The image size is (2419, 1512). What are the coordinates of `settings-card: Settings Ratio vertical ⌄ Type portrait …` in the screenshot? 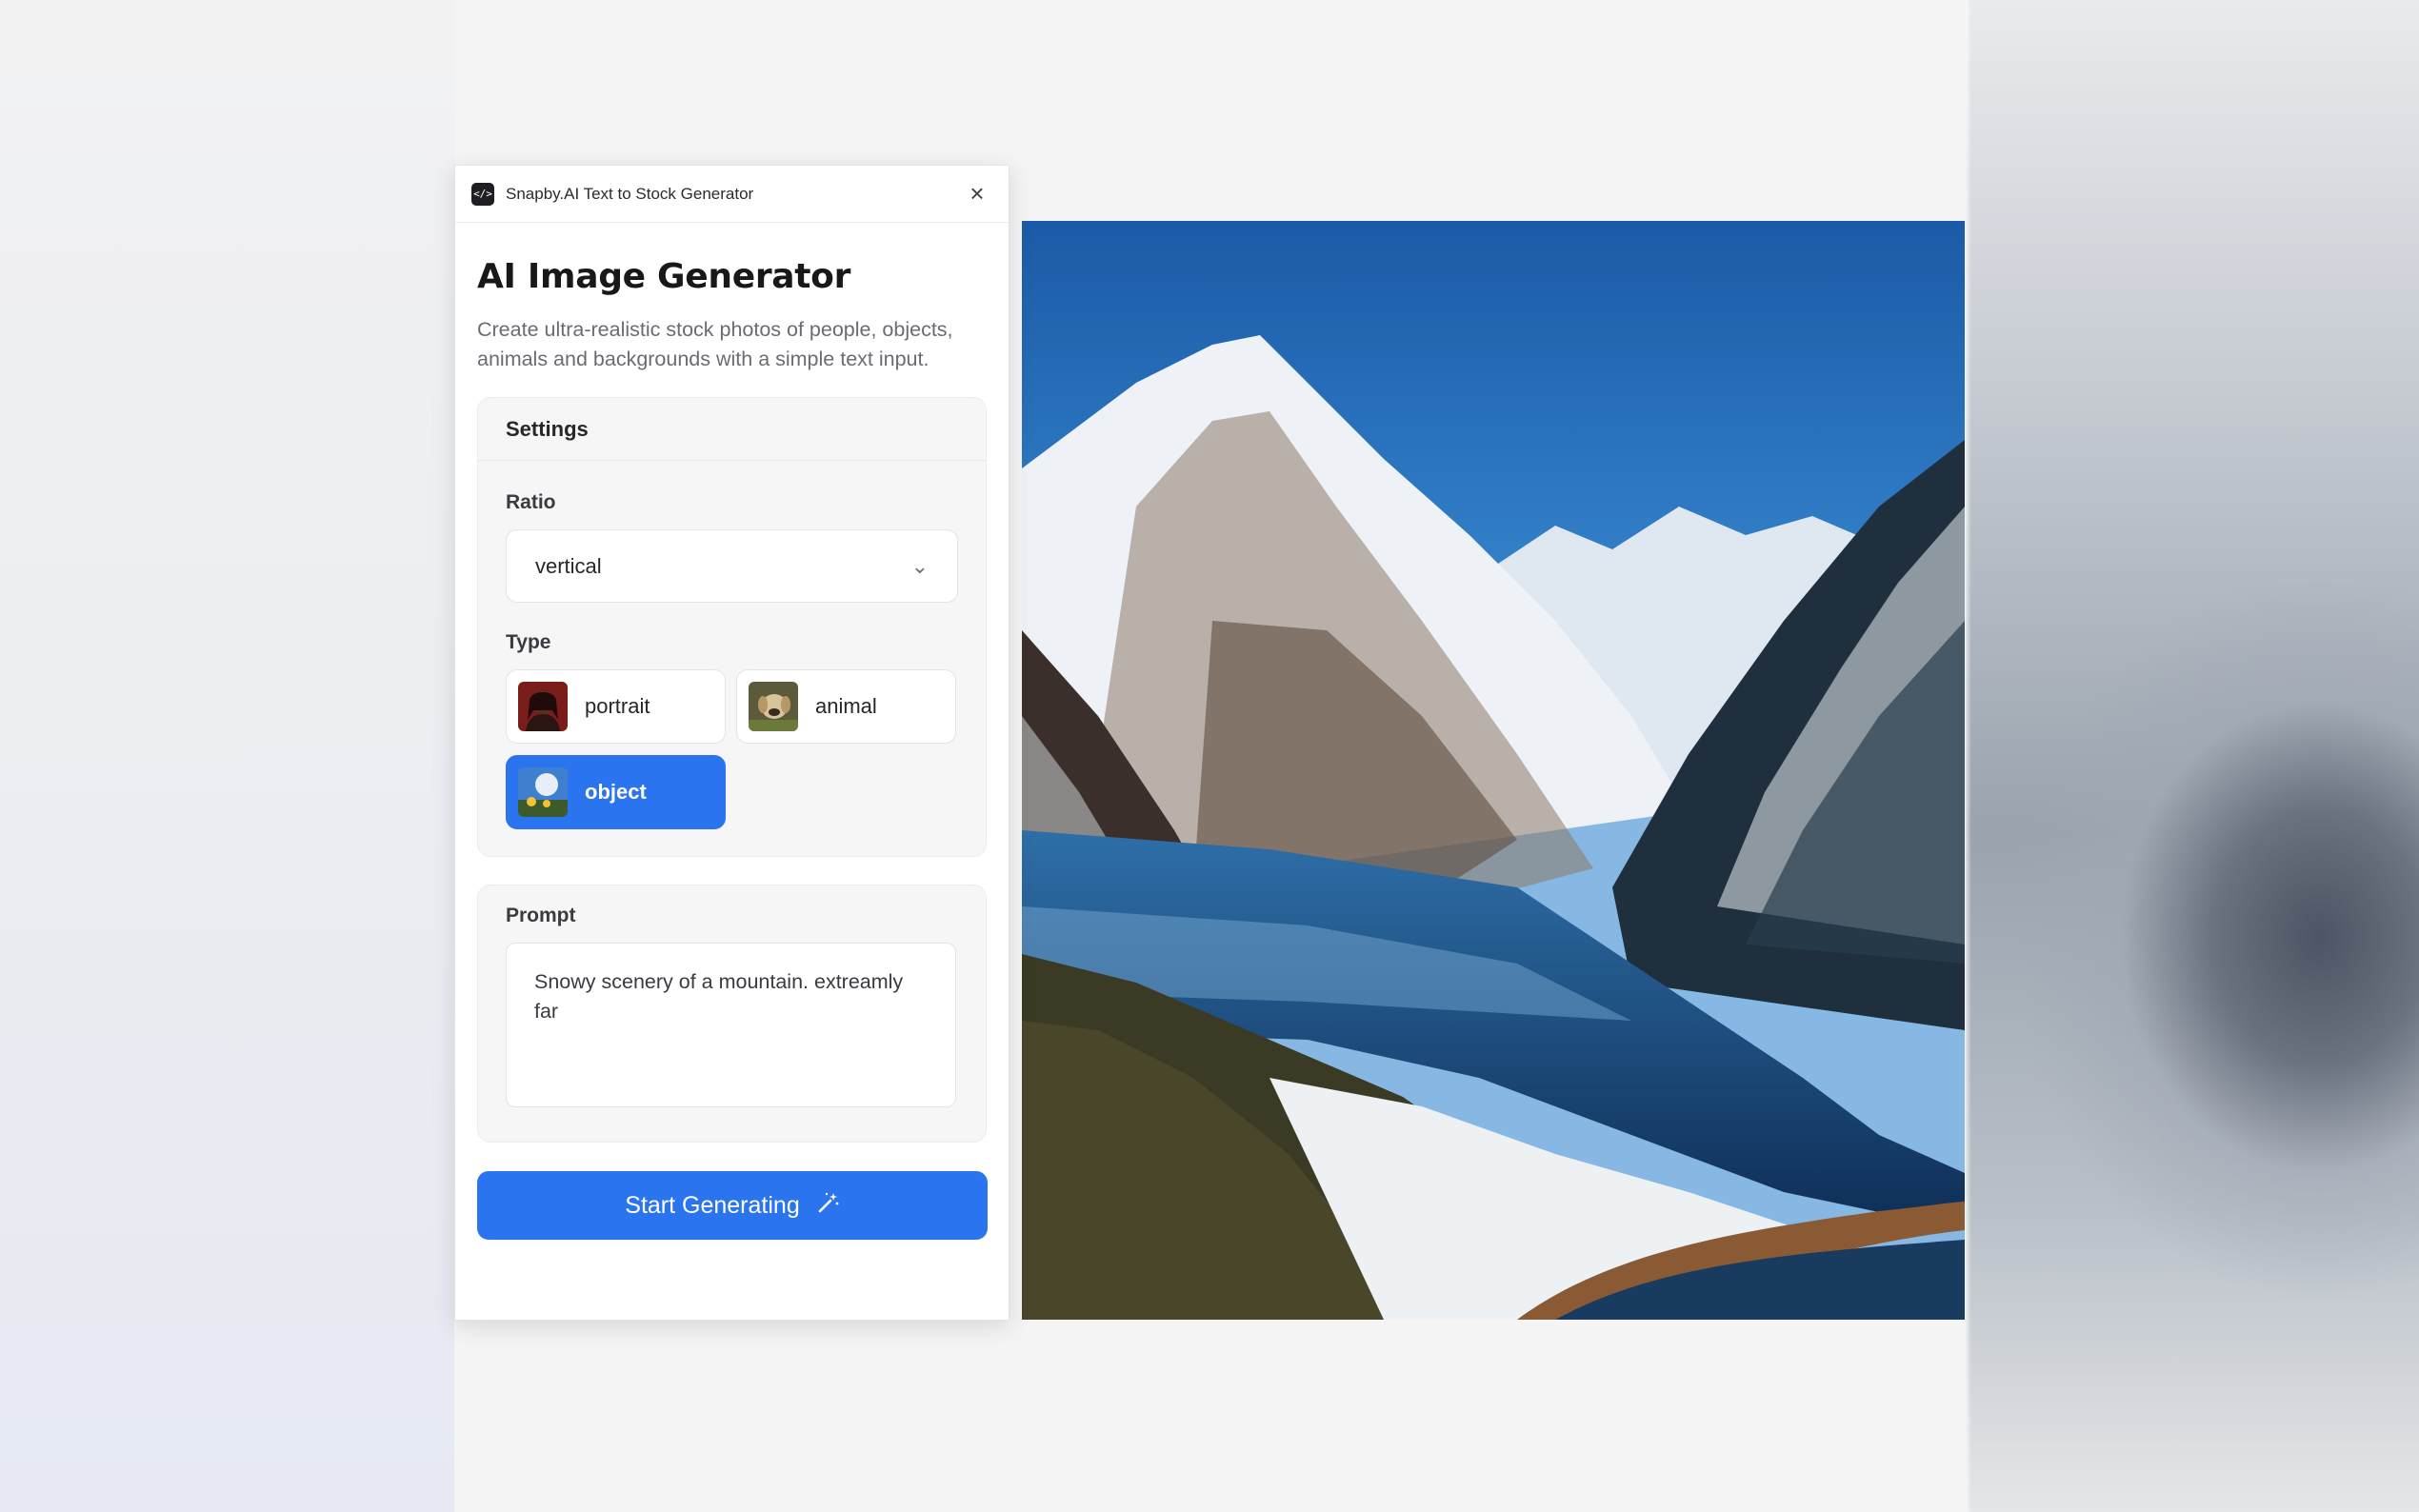 It's located at (732, 627).